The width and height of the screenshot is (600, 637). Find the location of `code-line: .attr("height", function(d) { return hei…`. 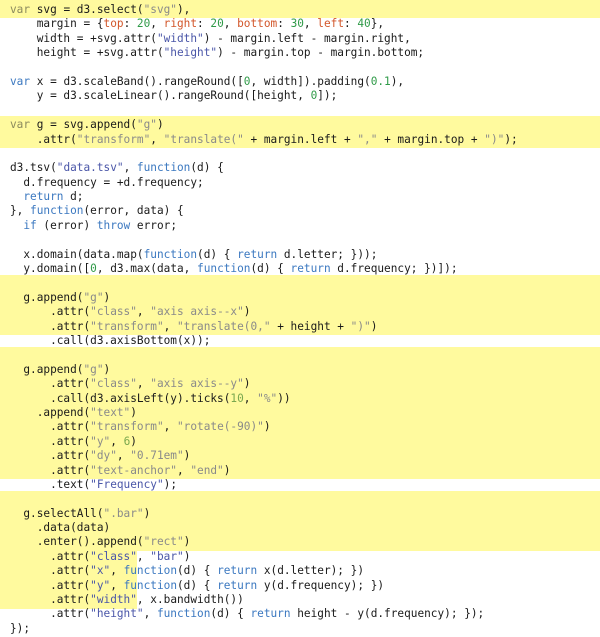

code-line: .attr("height", function(d) { return hei… is located at coordinates (264, 614).